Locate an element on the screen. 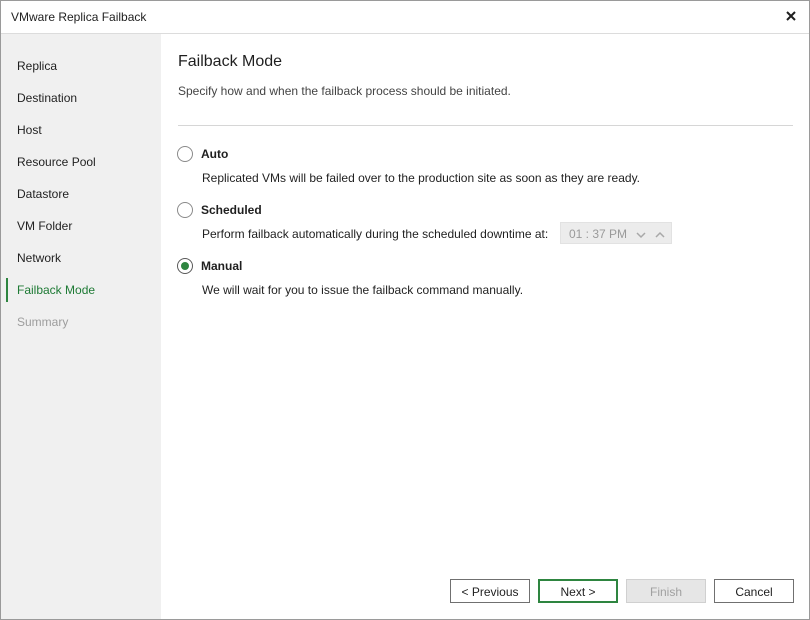 The height and width of the screenshot is (620, 810). divider is located at coordinates (485, 125).